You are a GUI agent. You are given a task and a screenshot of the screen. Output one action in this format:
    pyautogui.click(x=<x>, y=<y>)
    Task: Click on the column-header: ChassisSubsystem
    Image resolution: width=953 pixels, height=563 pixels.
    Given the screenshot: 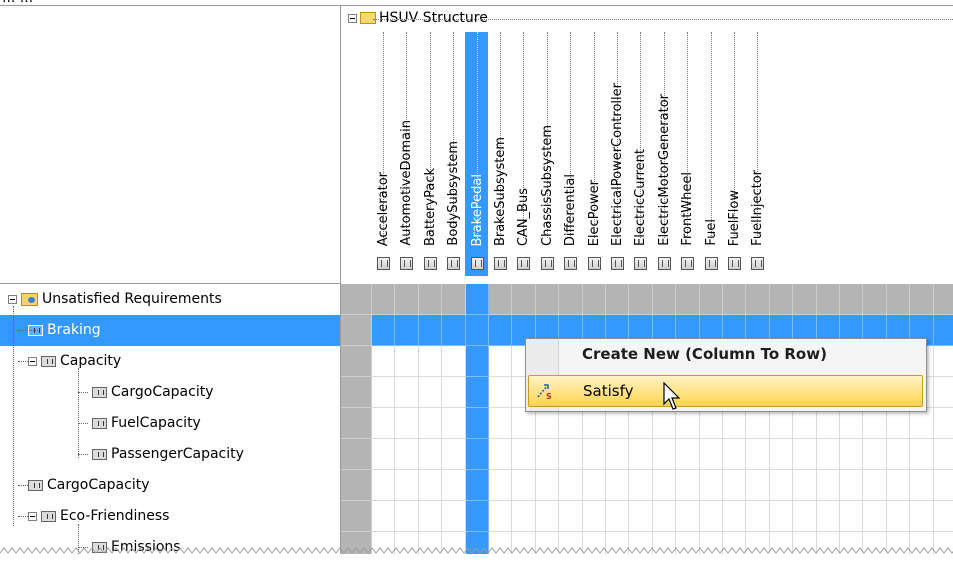 What is the action you would take?
    pyautogui.click(x=547, y=154)
    